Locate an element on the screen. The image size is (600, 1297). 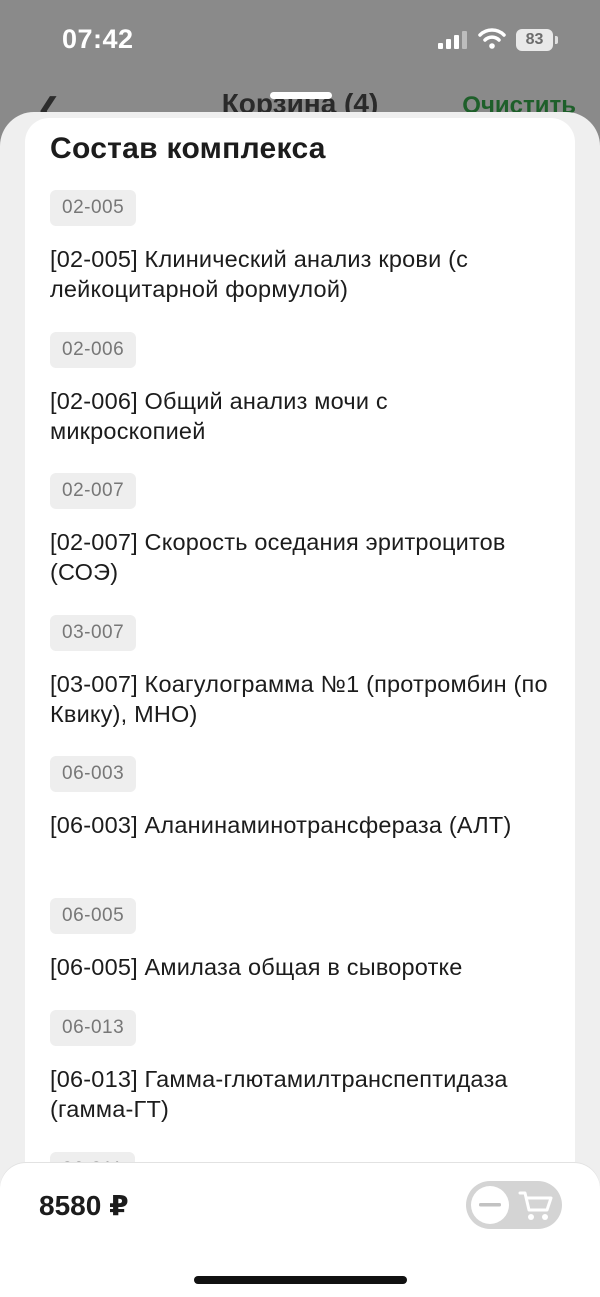
battery-level: 83 is located at coordinates (534, 39).